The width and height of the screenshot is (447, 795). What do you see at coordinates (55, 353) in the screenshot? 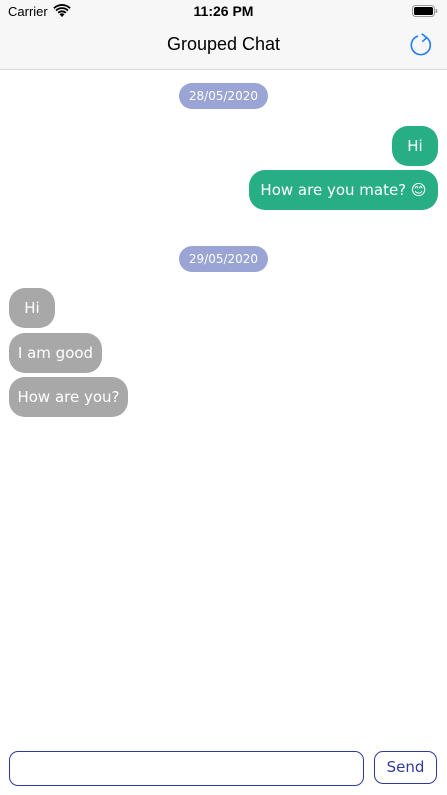
I see `received-message: I am good` at bounding box center [55, 353].